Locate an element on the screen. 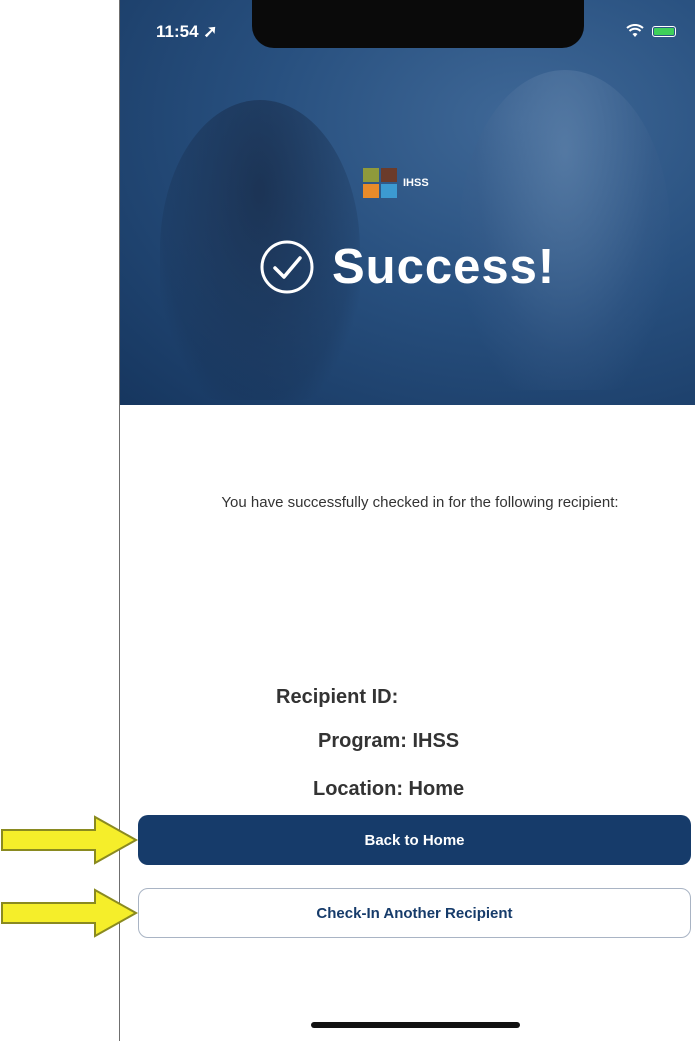 The height and width of the screenshot is (1041, 695). background-photo-figure is located at coordinates (565, 230).